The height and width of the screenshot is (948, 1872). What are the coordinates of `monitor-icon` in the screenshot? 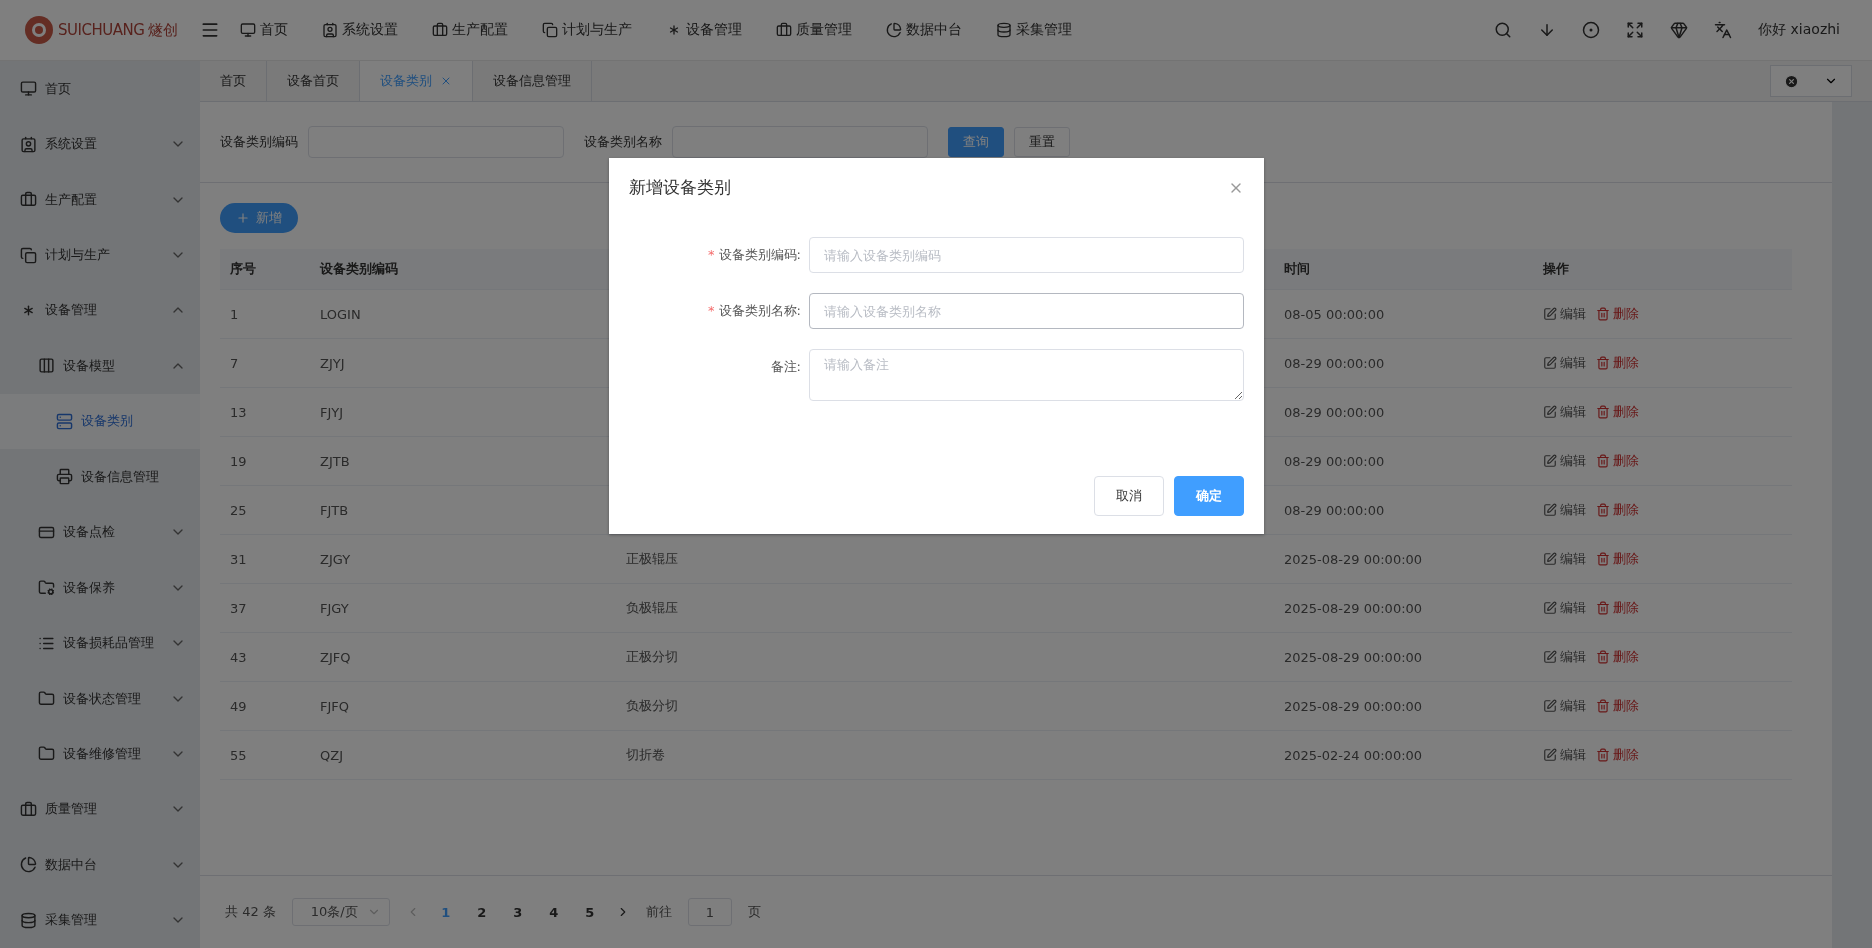 It's located at (28, 89).